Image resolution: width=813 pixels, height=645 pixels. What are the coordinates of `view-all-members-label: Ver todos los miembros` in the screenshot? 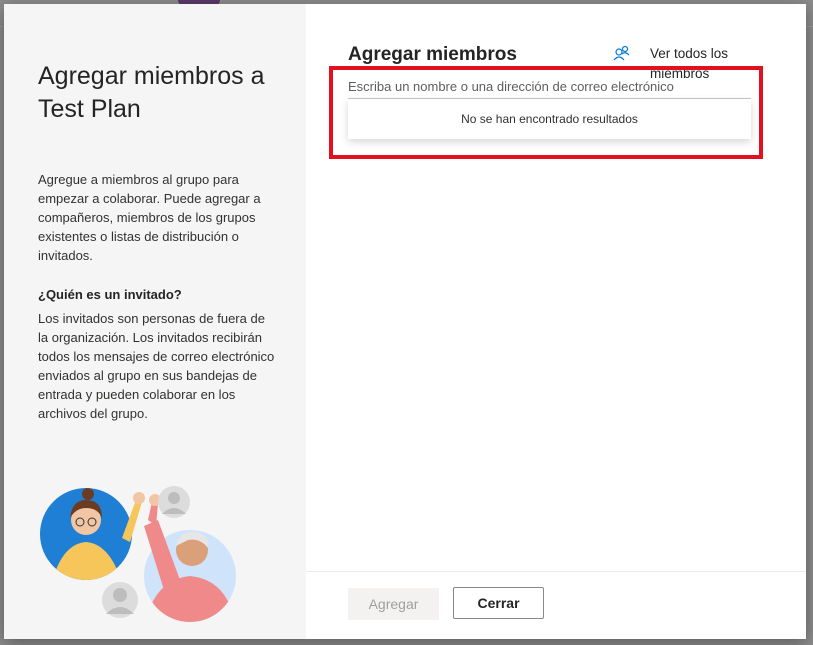 It's located at (689, 62).